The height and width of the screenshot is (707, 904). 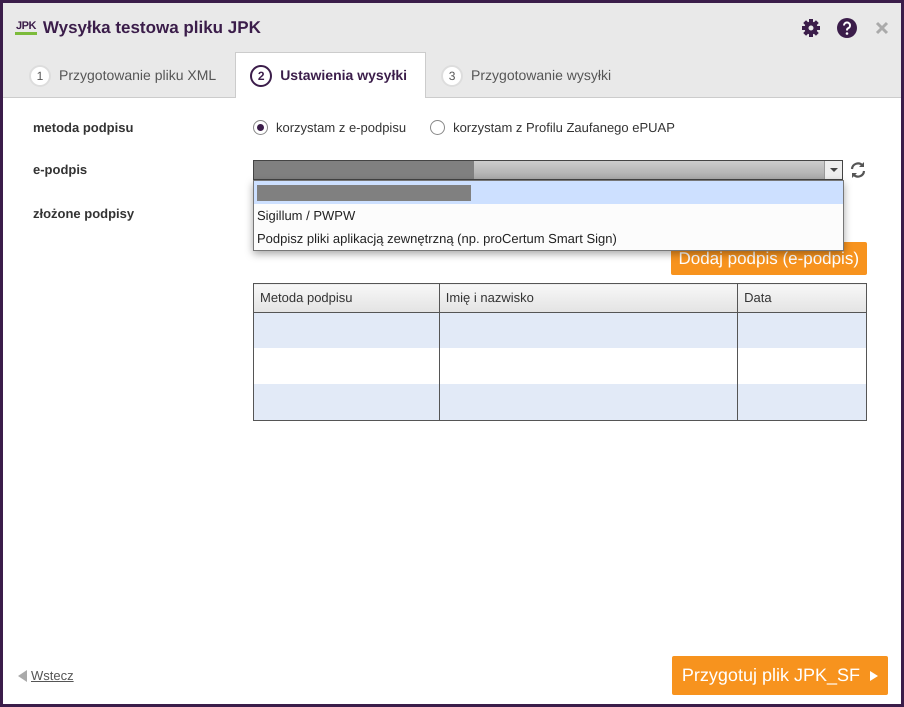 What do you see at coordinates (552, 128) in the screenshot?
I see `radio-option: korzystam z Profilu Zaufanego ePUAP` at bounding box center [552, 128].